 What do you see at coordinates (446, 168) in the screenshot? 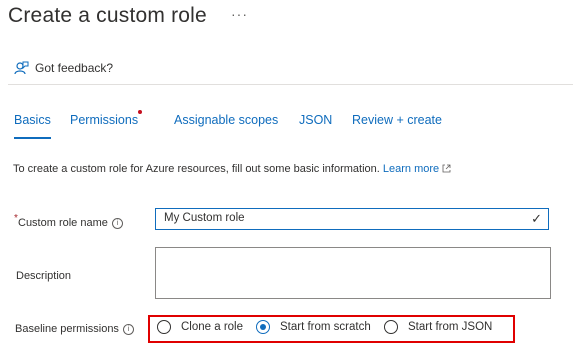
I see `external-link-icon` at bounding box center [446, 168].